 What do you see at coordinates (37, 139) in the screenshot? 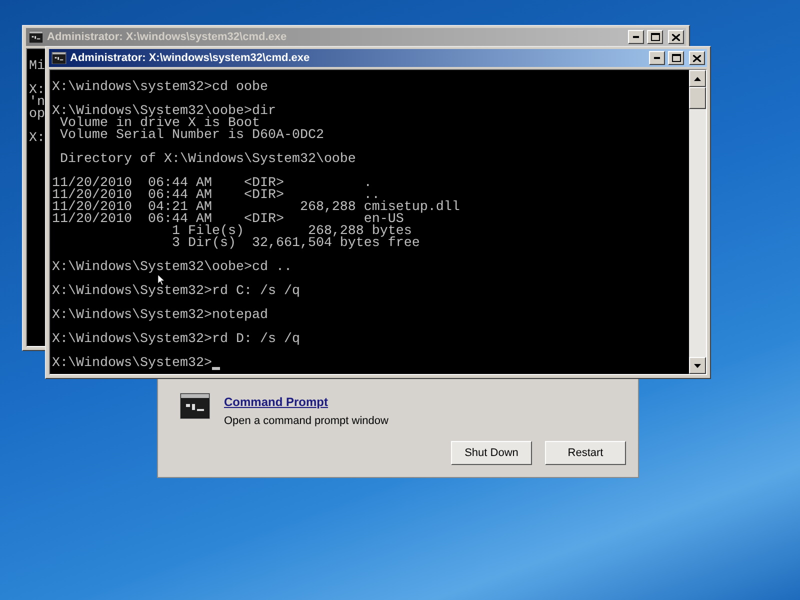
I see `console-line: X:` at bounding box center [37, 139].